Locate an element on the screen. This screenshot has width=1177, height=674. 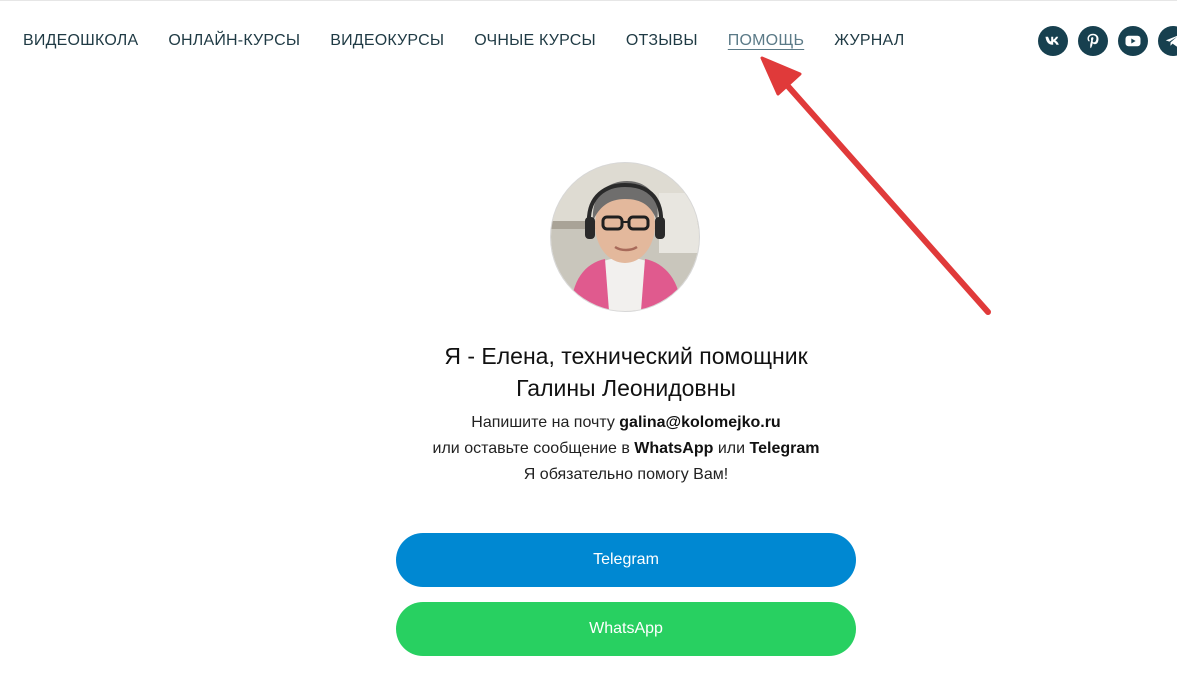
avatar is located at coordinates (625, 237).